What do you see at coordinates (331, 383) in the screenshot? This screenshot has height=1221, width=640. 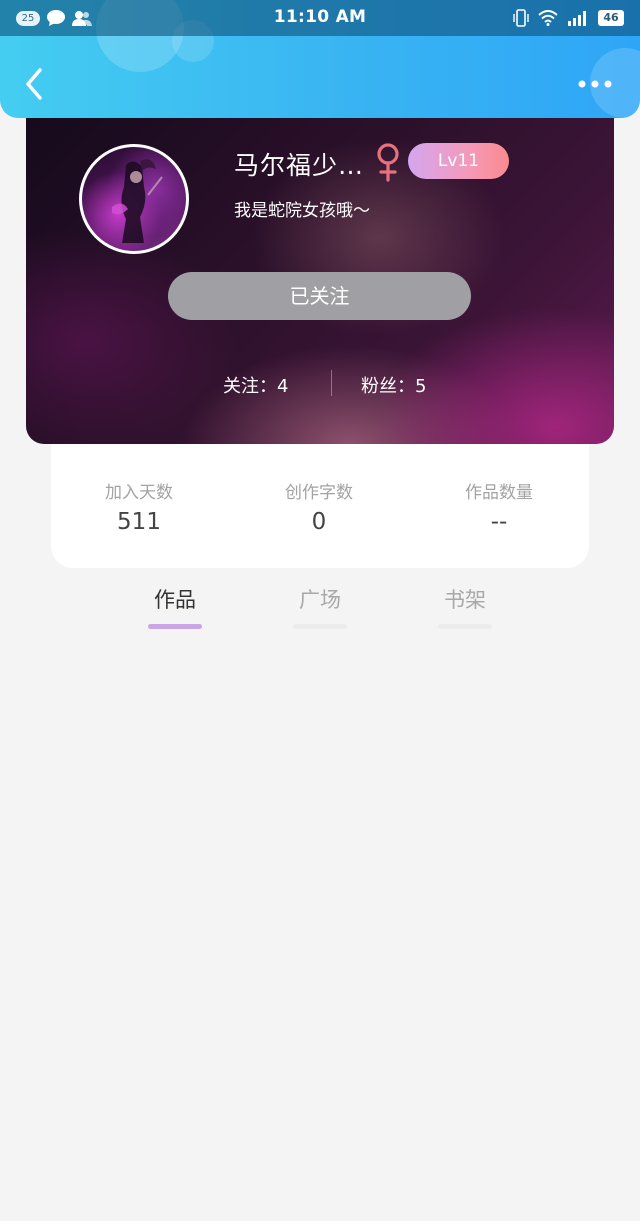 I see `stat-divider` at bounding box center [331, 383].